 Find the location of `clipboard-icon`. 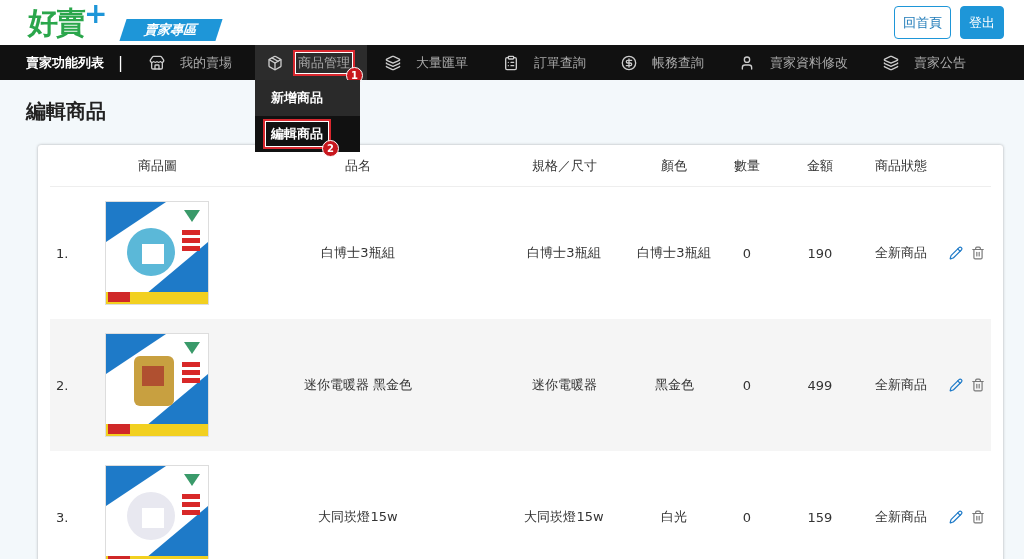

clipboard-icon is located at coordinates (511, 62).